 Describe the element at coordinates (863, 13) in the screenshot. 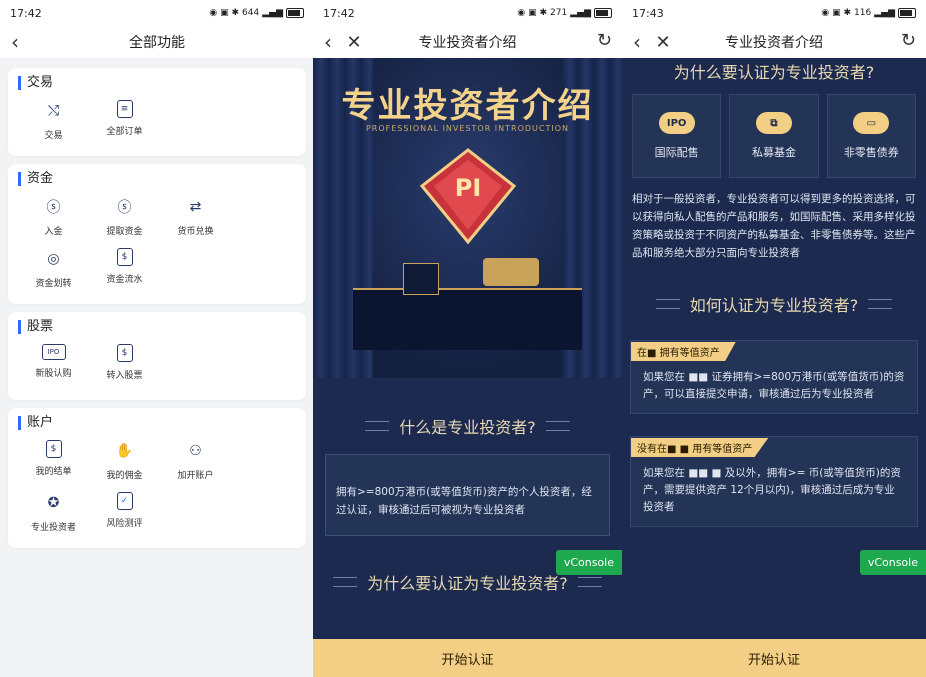

I see `net-speed: 116` at that location.